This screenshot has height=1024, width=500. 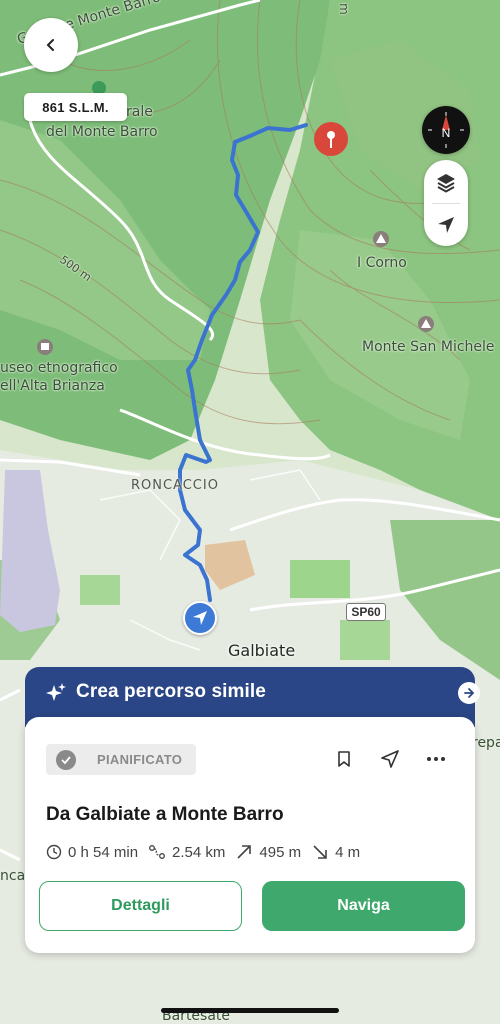 I want to click on svg-text: N, so click(x=446, y=133).